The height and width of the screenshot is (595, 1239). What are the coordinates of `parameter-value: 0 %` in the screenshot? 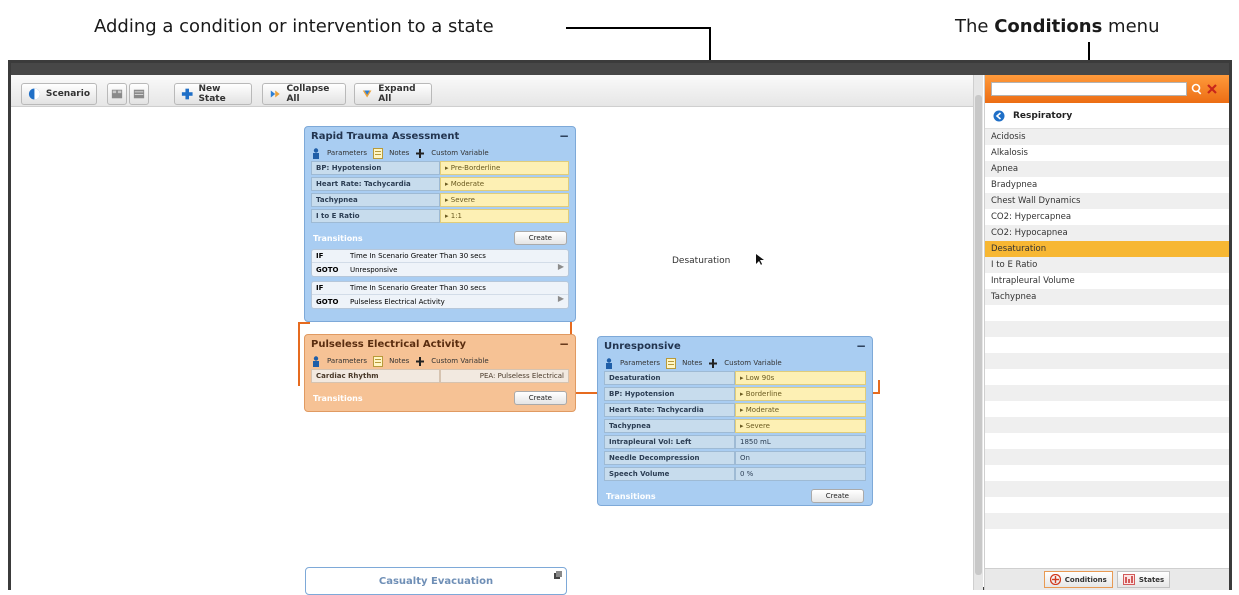 It's located at (800, 474).